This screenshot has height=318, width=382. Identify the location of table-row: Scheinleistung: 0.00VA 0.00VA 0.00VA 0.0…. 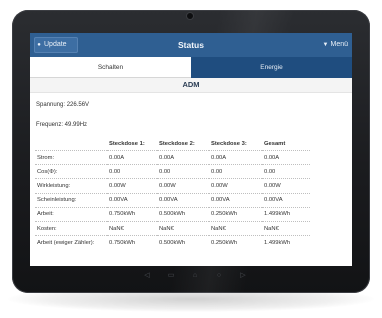
(172, 200).